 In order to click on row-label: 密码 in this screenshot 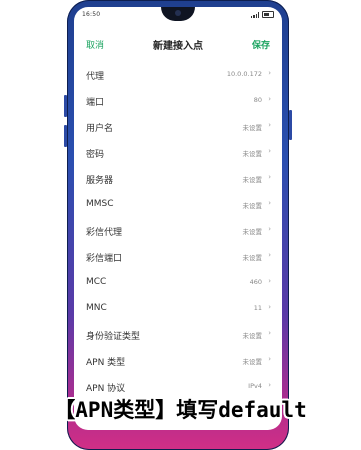, I will do `click(95, 155)`.